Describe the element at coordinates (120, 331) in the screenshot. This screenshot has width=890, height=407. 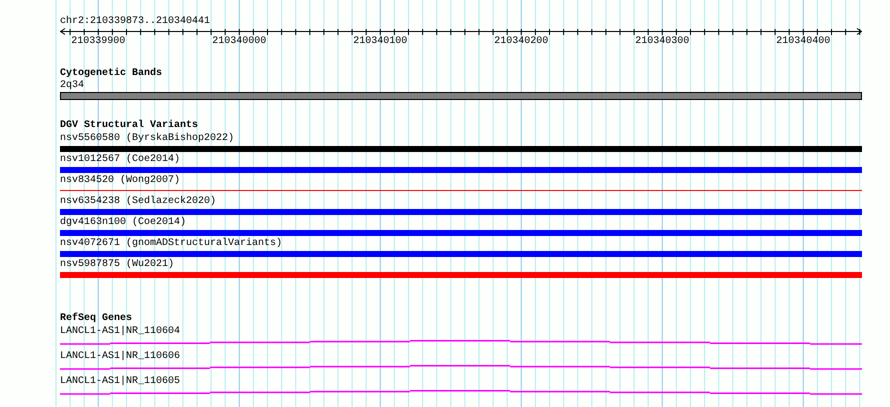
I see `feature-label: LANCL1-AS1|NR_110604` at that location.